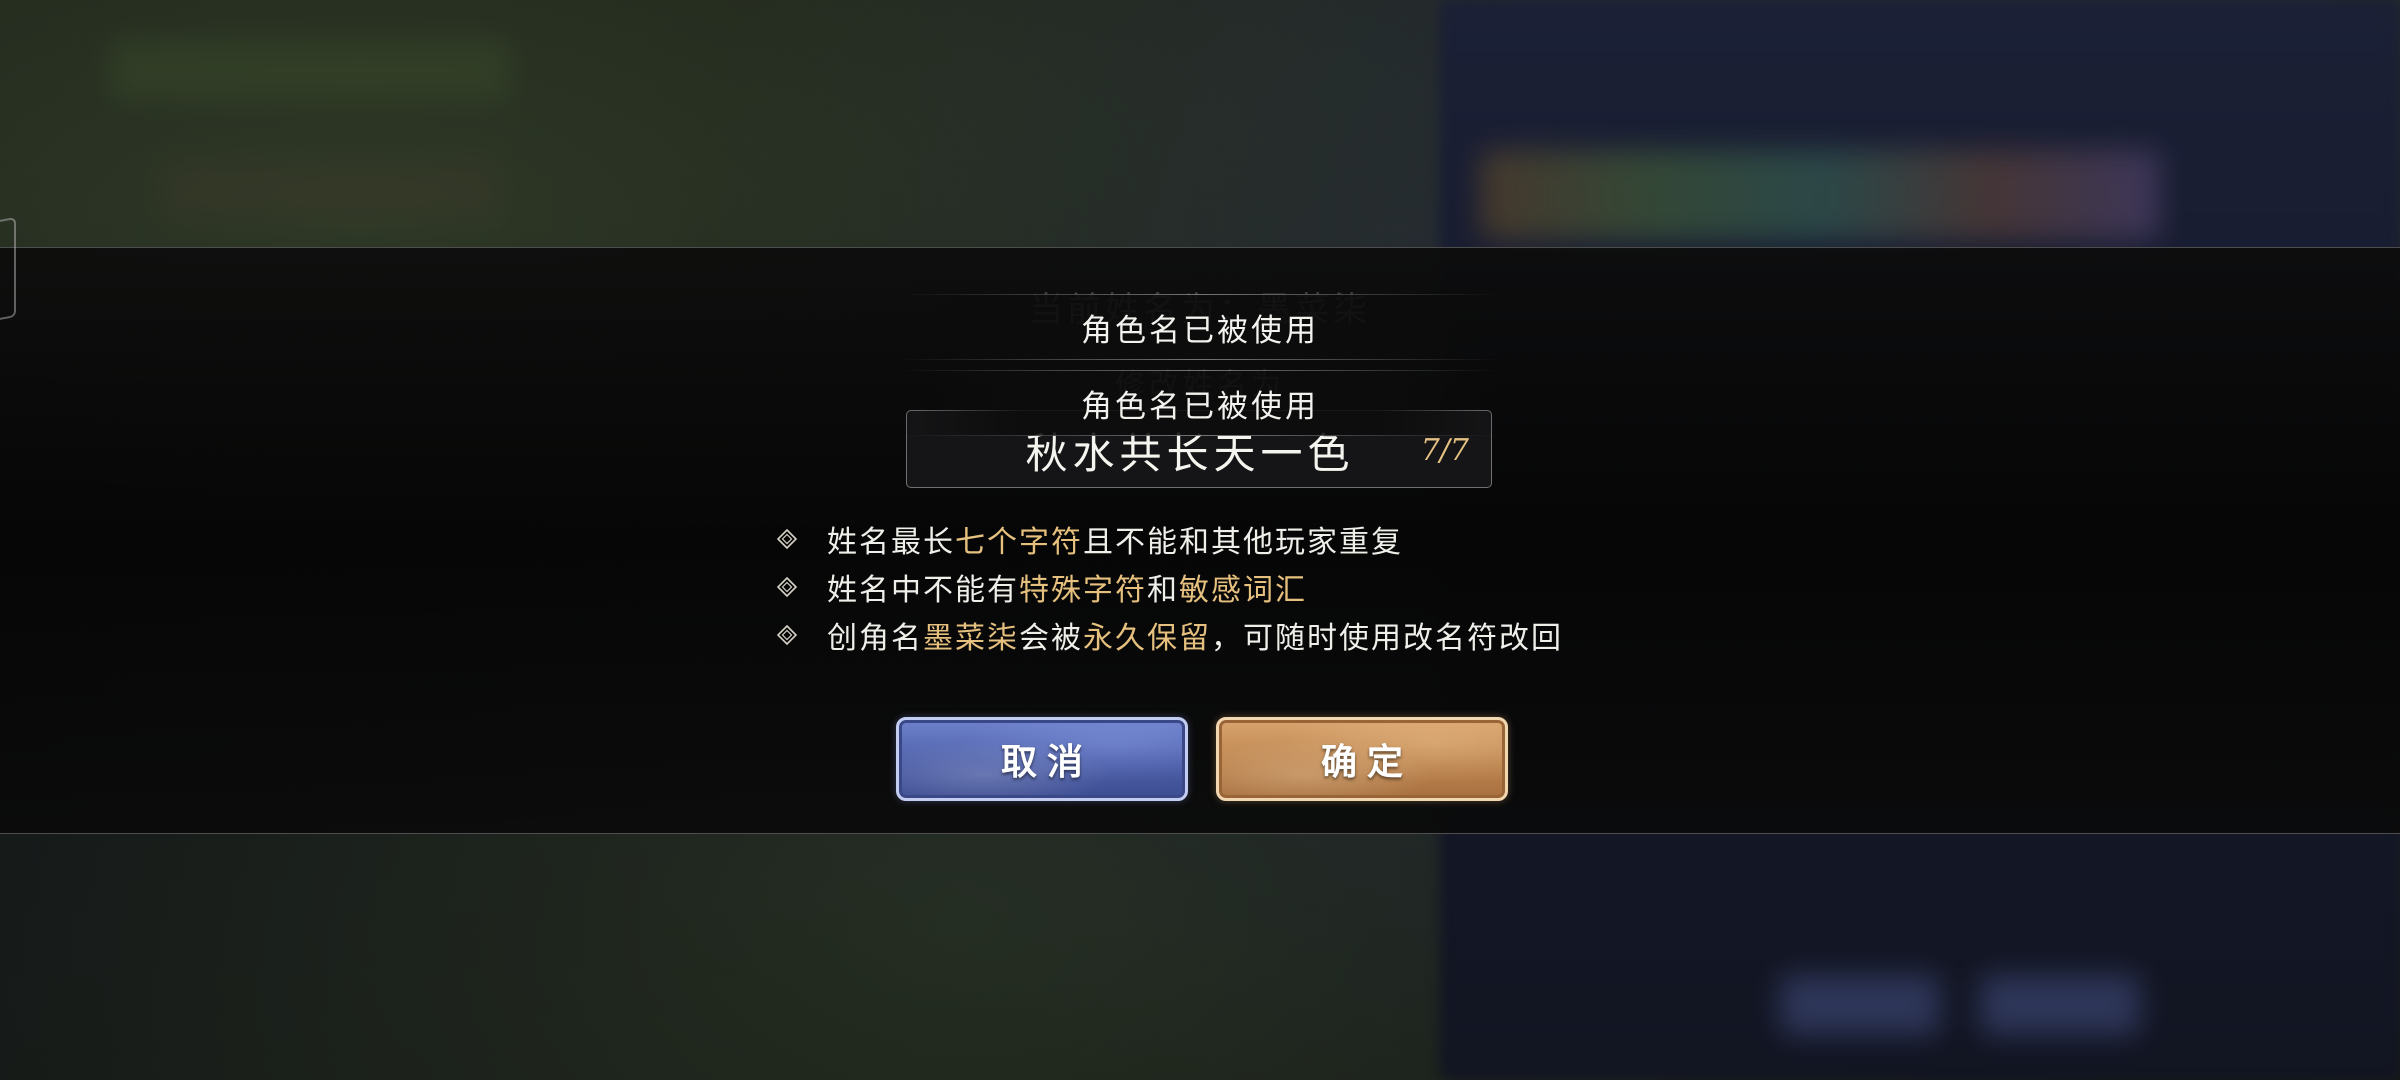  I want to click on rule-text: 会被, so click(1051, 638).